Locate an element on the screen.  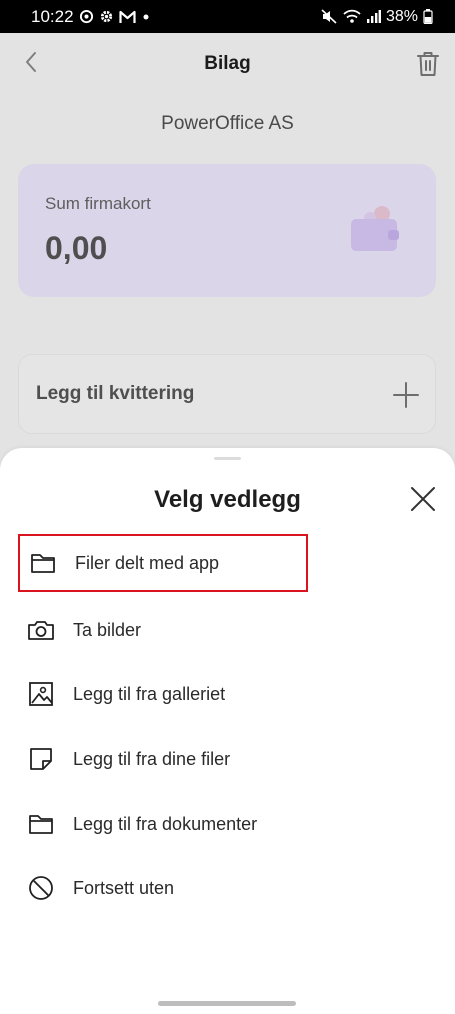
home-indicator is located at coordinates (227, 1003).